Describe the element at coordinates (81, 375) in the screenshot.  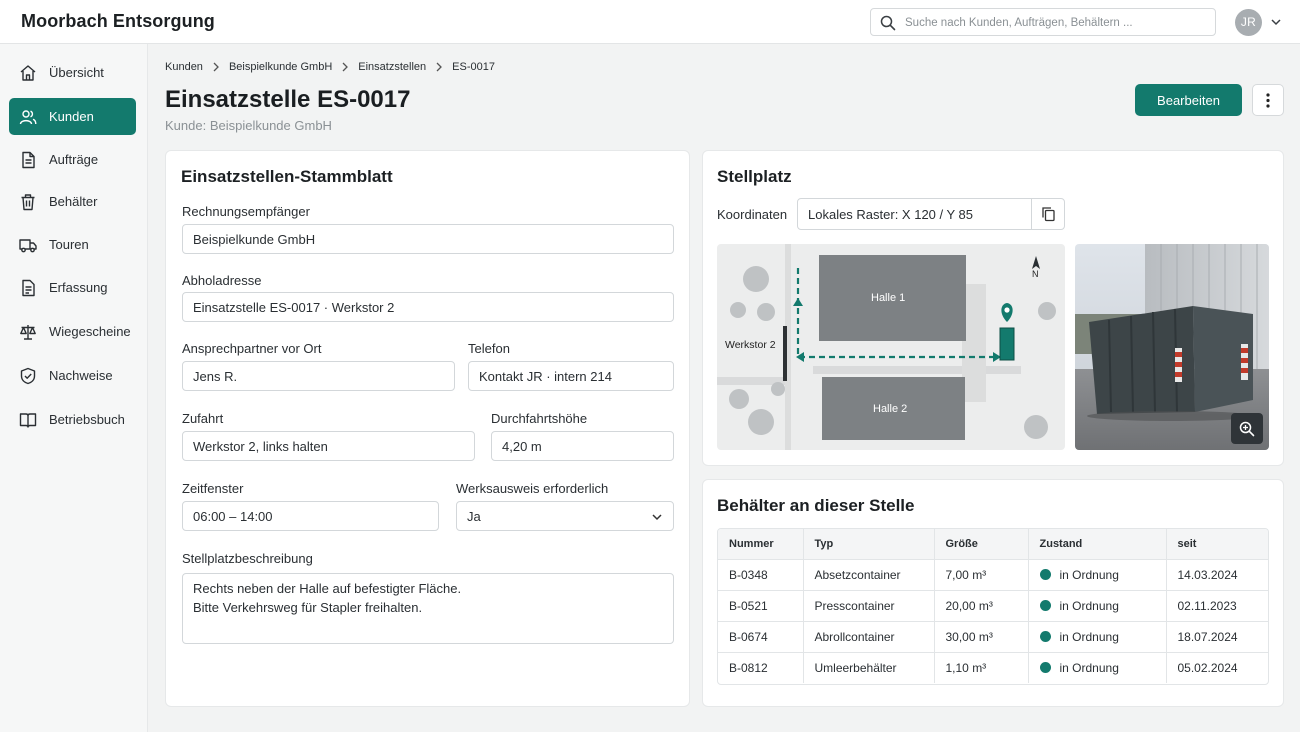
I see `sidebar-item-label: Nachweise` at that location.